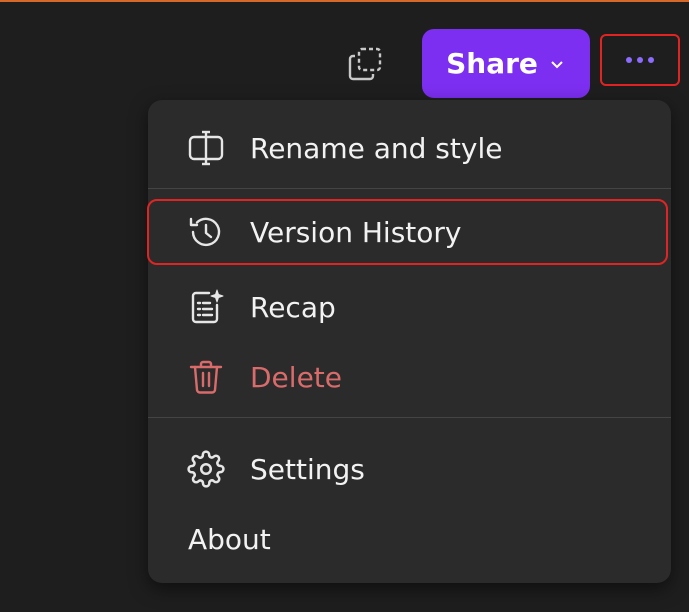 This screenshot has height=612, width=689. Describe the element at coordinates (229, 539) in the screenshot. I see `menu-item-label: About` at that location.